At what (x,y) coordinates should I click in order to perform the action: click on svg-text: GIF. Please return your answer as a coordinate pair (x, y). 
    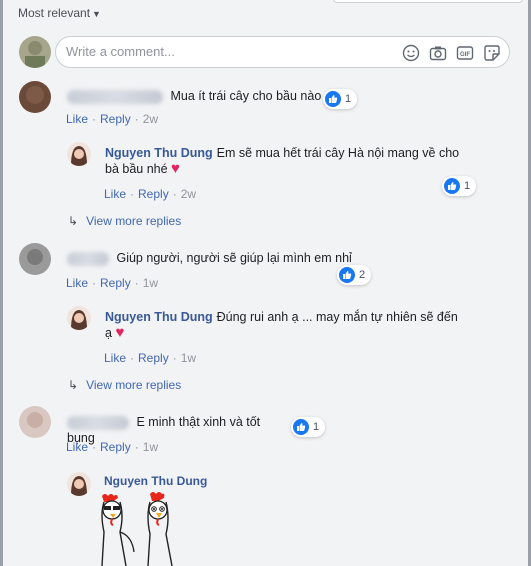
    Looking at the image, I should click on (465, 55).